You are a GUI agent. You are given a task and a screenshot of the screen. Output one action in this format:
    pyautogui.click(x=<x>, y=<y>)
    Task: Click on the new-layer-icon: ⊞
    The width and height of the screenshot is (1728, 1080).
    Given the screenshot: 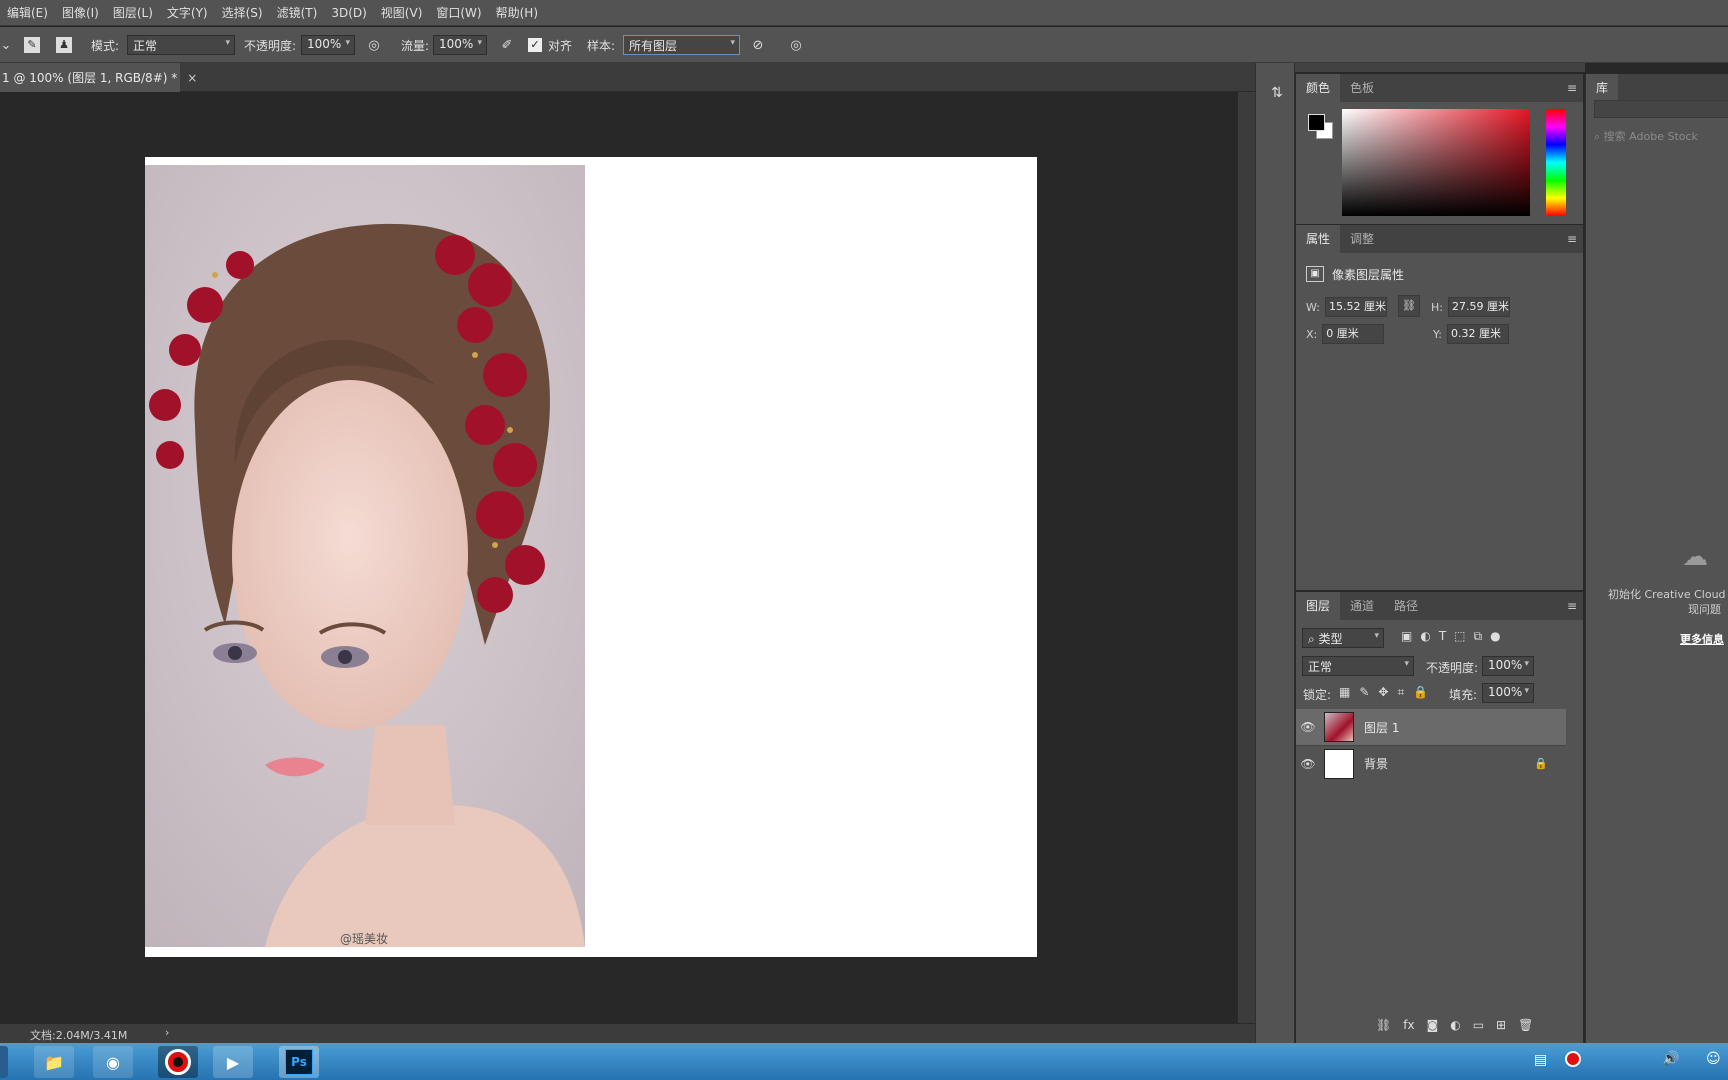 What is the action you would take?
    pyautogui.click(x=1501, y=1025)
    